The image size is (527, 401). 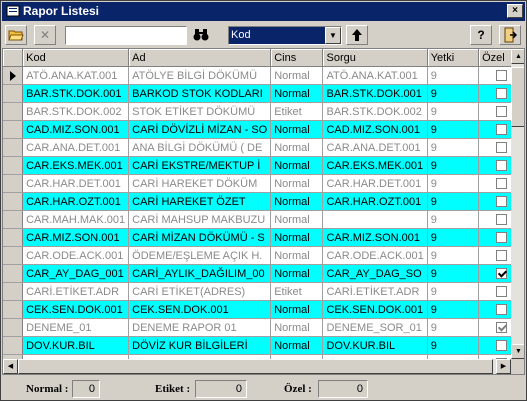 What do you see at coordinates (357, 35) in the screenshot?
I see `sort-up-button` at bounding box center [357, 35].